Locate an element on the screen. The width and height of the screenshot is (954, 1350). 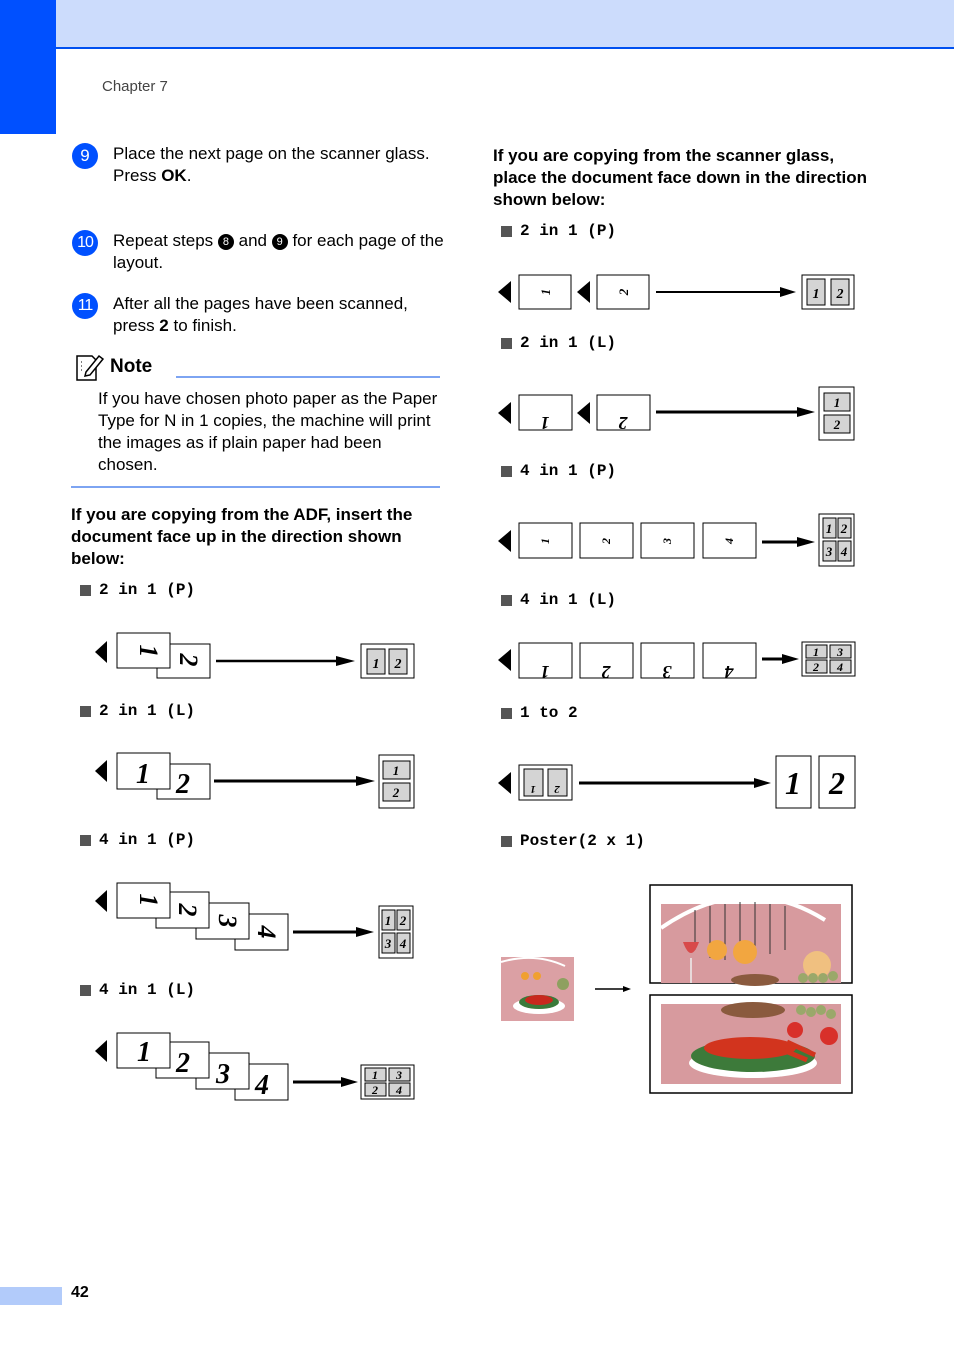
glass-1to2-diagram: 1 2 1 2 is located at coordinates (677, 782).